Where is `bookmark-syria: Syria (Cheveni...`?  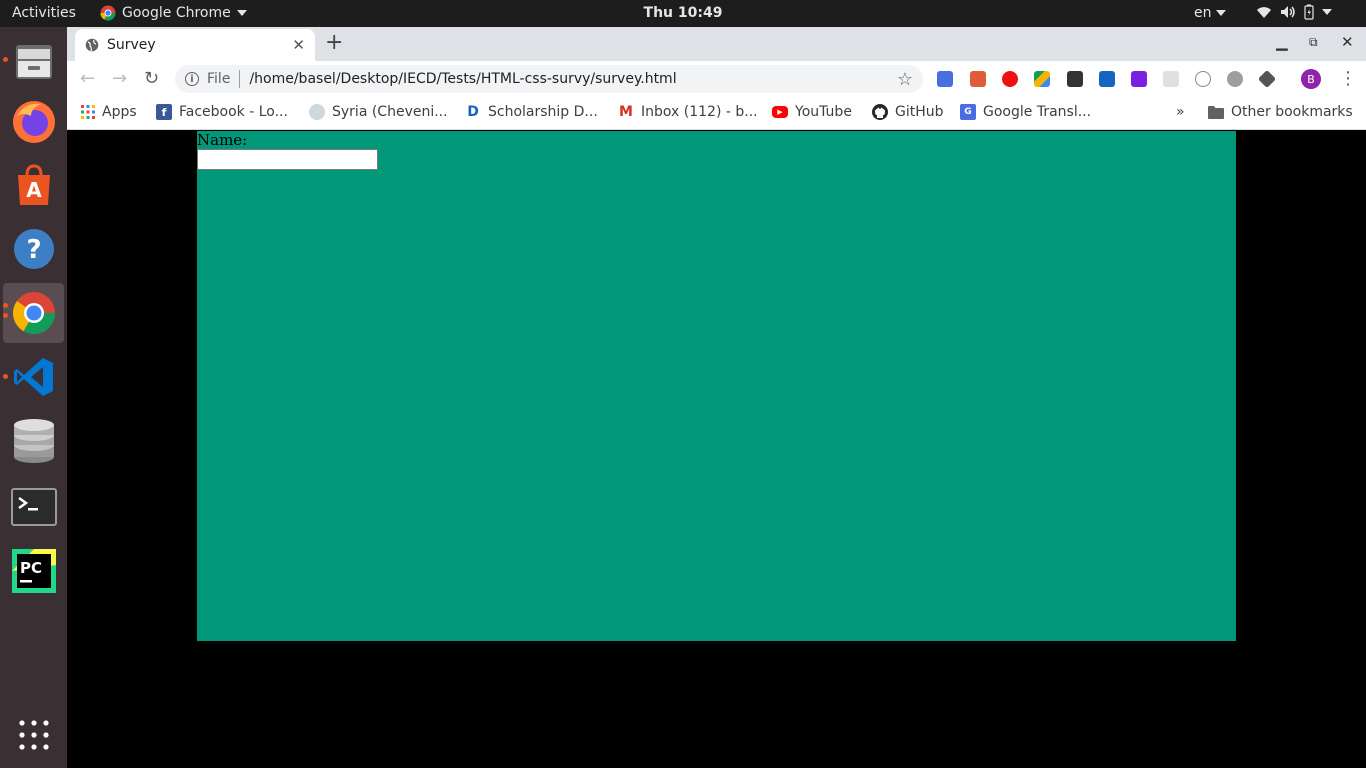
bookmark-syria: Syria (Cheveni... is located at coordinates (378, 112).